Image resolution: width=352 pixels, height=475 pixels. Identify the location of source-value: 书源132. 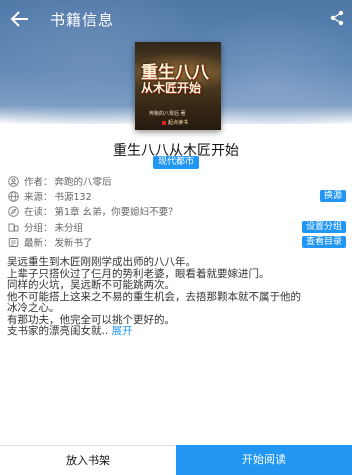
(73, 197).